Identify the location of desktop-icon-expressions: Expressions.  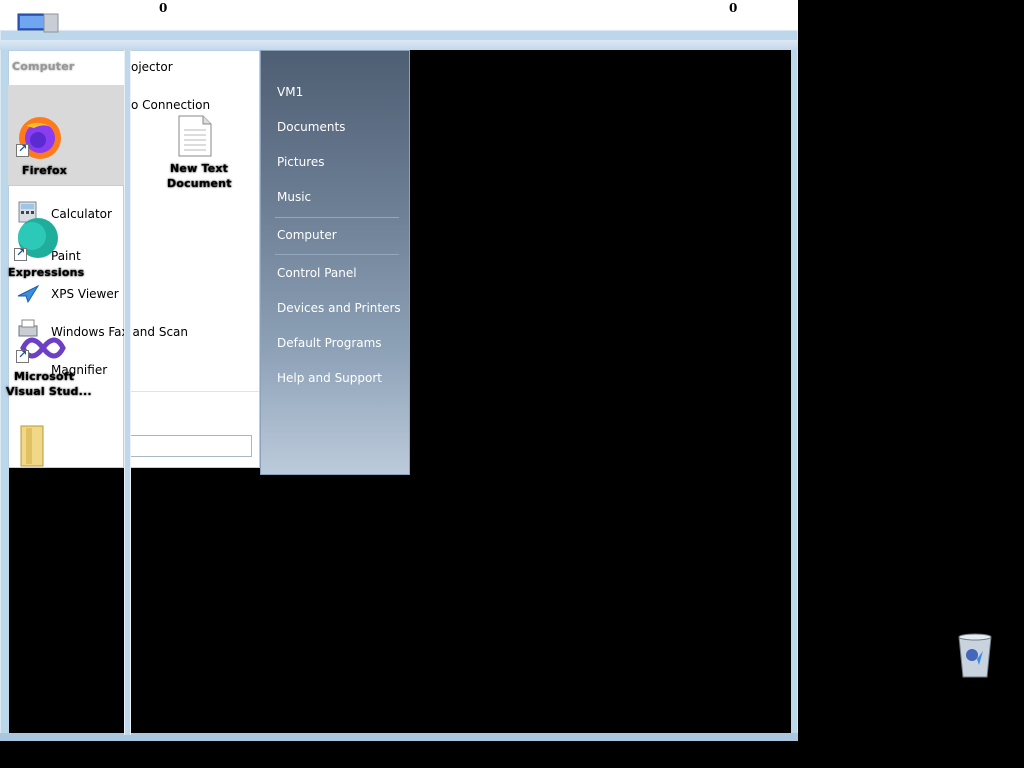
(46, 246).